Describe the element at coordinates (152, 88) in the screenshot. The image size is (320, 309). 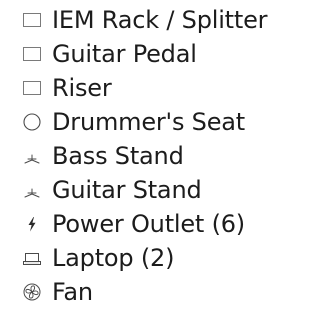
I see `legend-item-riser: Riser` at that location.